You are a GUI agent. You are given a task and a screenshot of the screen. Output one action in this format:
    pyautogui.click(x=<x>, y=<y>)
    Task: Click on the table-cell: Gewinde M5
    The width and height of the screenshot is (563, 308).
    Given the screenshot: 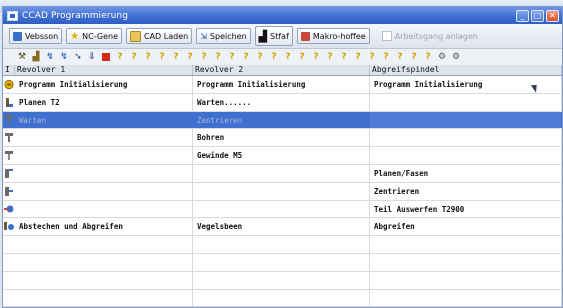 What is the action you would take?
    pyautogui.click(x=281, y=155)
    